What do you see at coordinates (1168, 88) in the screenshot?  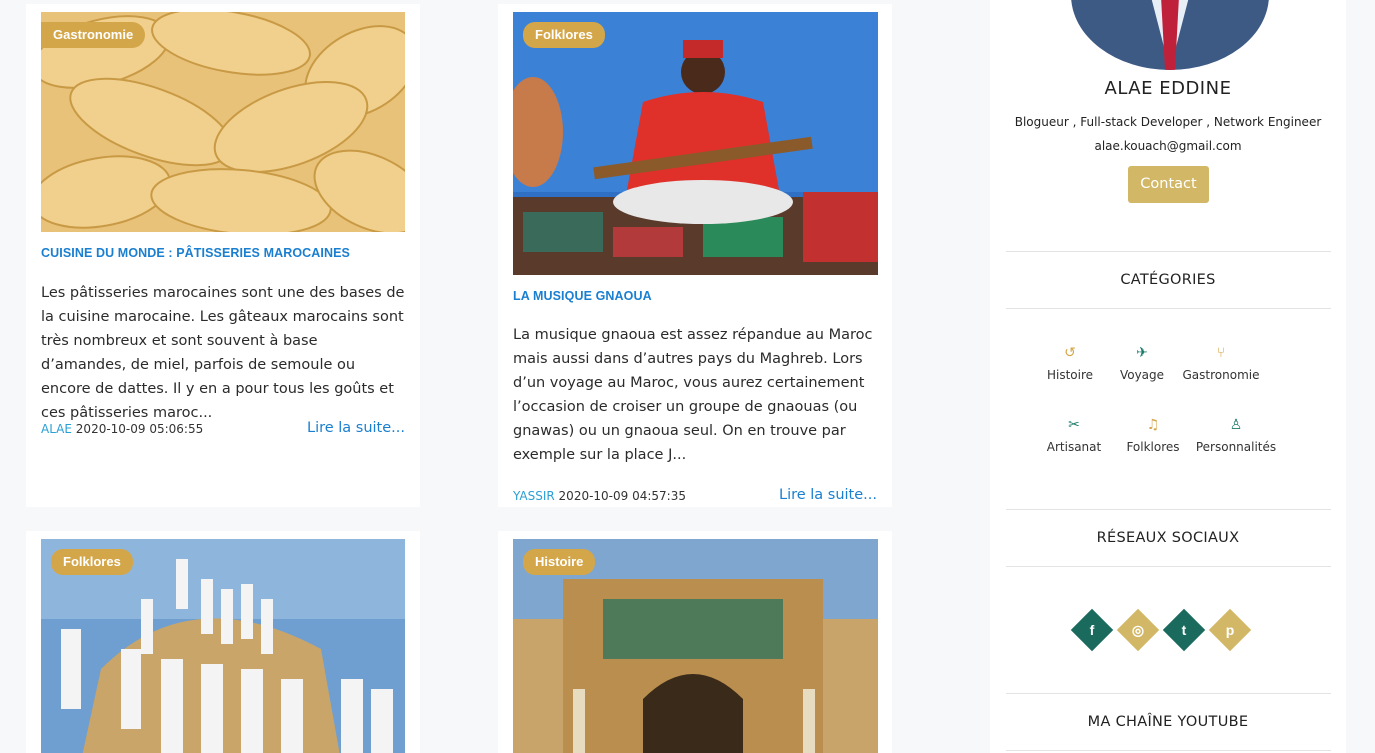 I see `profile-name: ALAE EDDINE` at bounding box center [1168, 88].